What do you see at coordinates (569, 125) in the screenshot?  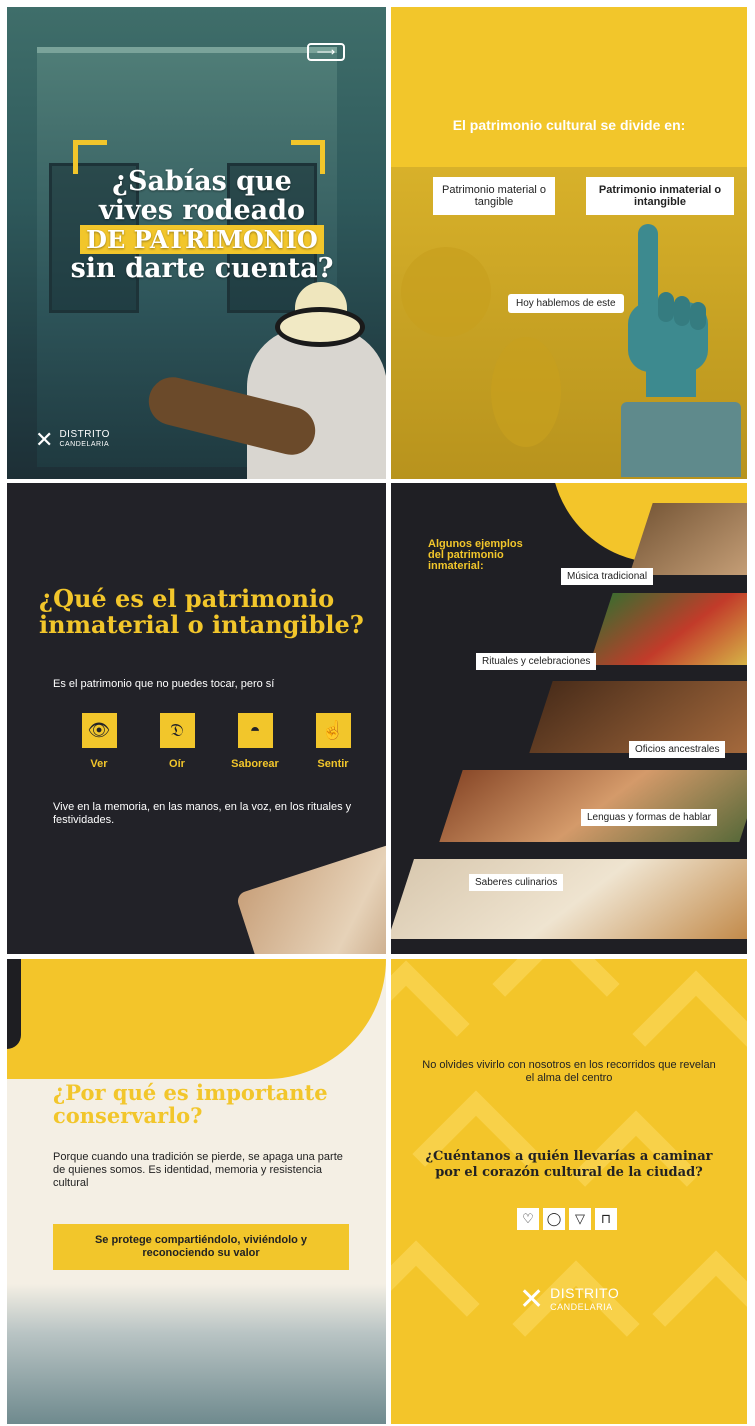 I see `division-header: El patrimonio cultural se divide en:` at bounding box center [569, 125].